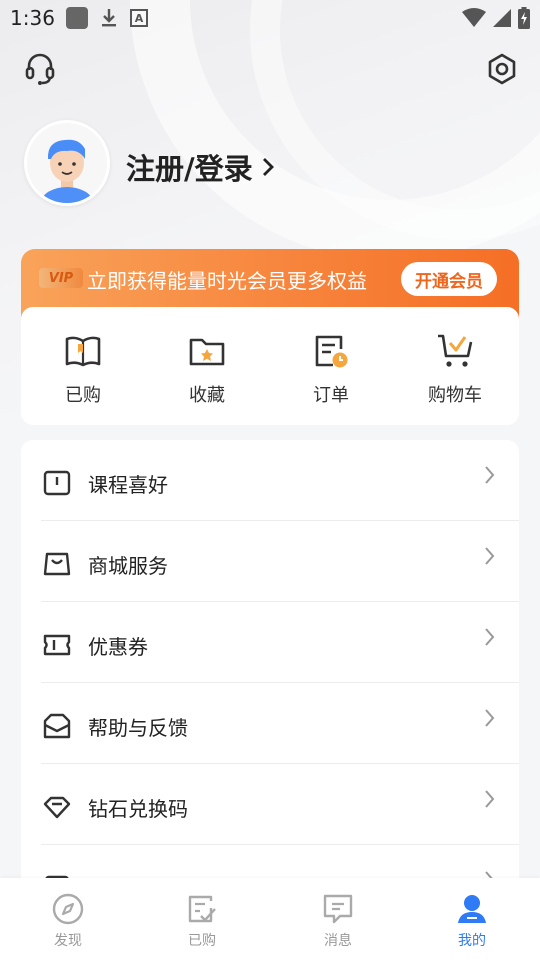 Image resolution: width=540 pixels, height=960 pixels. Describe the element at coordinates (68, 941) in the screenshot. I see `nav-label: 发现` at that location.